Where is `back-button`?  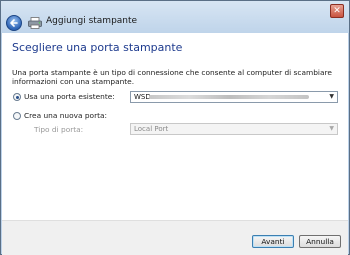 back-button is located at coordinates (14, 23).